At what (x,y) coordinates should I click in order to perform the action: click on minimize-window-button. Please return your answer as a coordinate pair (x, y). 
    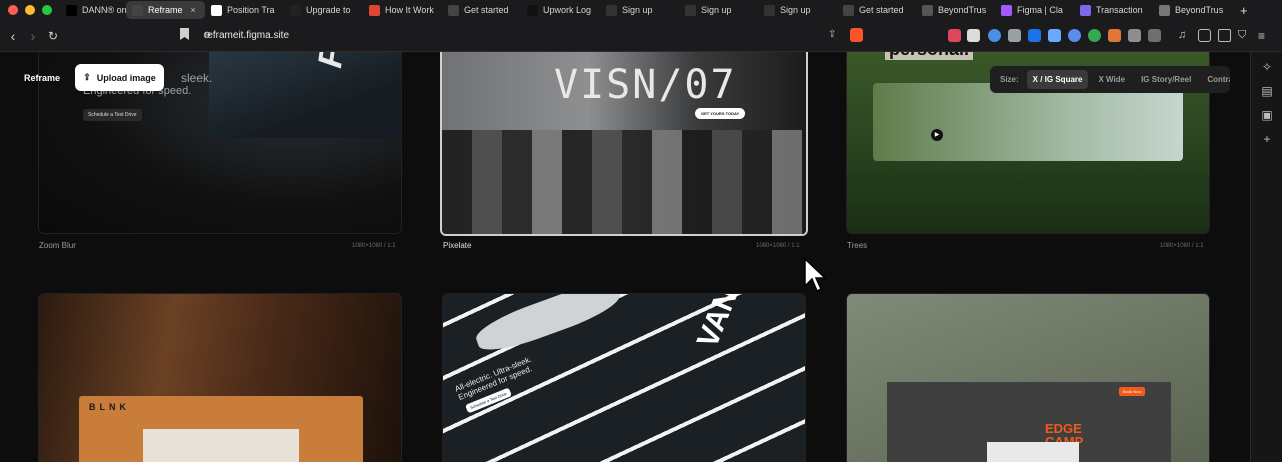
    Looking at the image, I should click on (30, 10).